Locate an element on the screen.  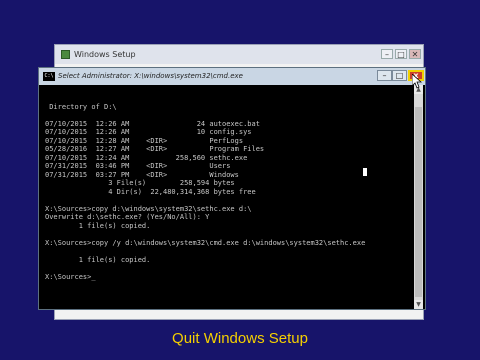
setup-close-button: ✕ is located at coordinates (415, 54).